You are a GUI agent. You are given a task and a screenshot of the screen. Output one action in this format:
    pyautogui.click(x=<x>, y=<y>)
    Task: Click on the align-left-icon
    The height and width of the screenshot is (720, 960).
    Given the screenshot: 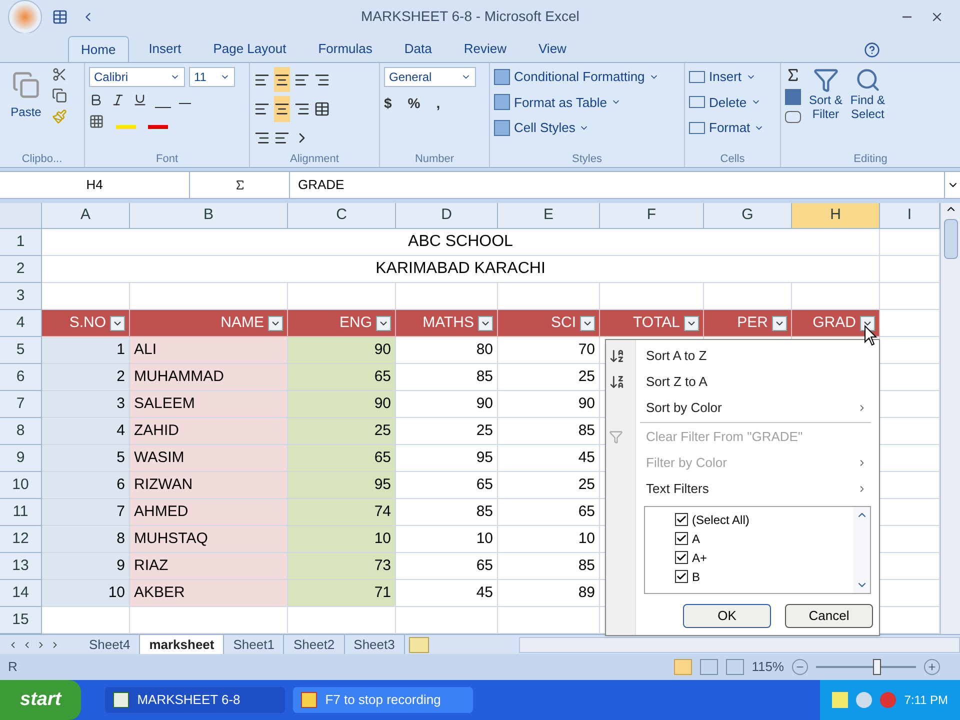 What is the action you would take?
    pyautogui.click(x=262, y=108)
    